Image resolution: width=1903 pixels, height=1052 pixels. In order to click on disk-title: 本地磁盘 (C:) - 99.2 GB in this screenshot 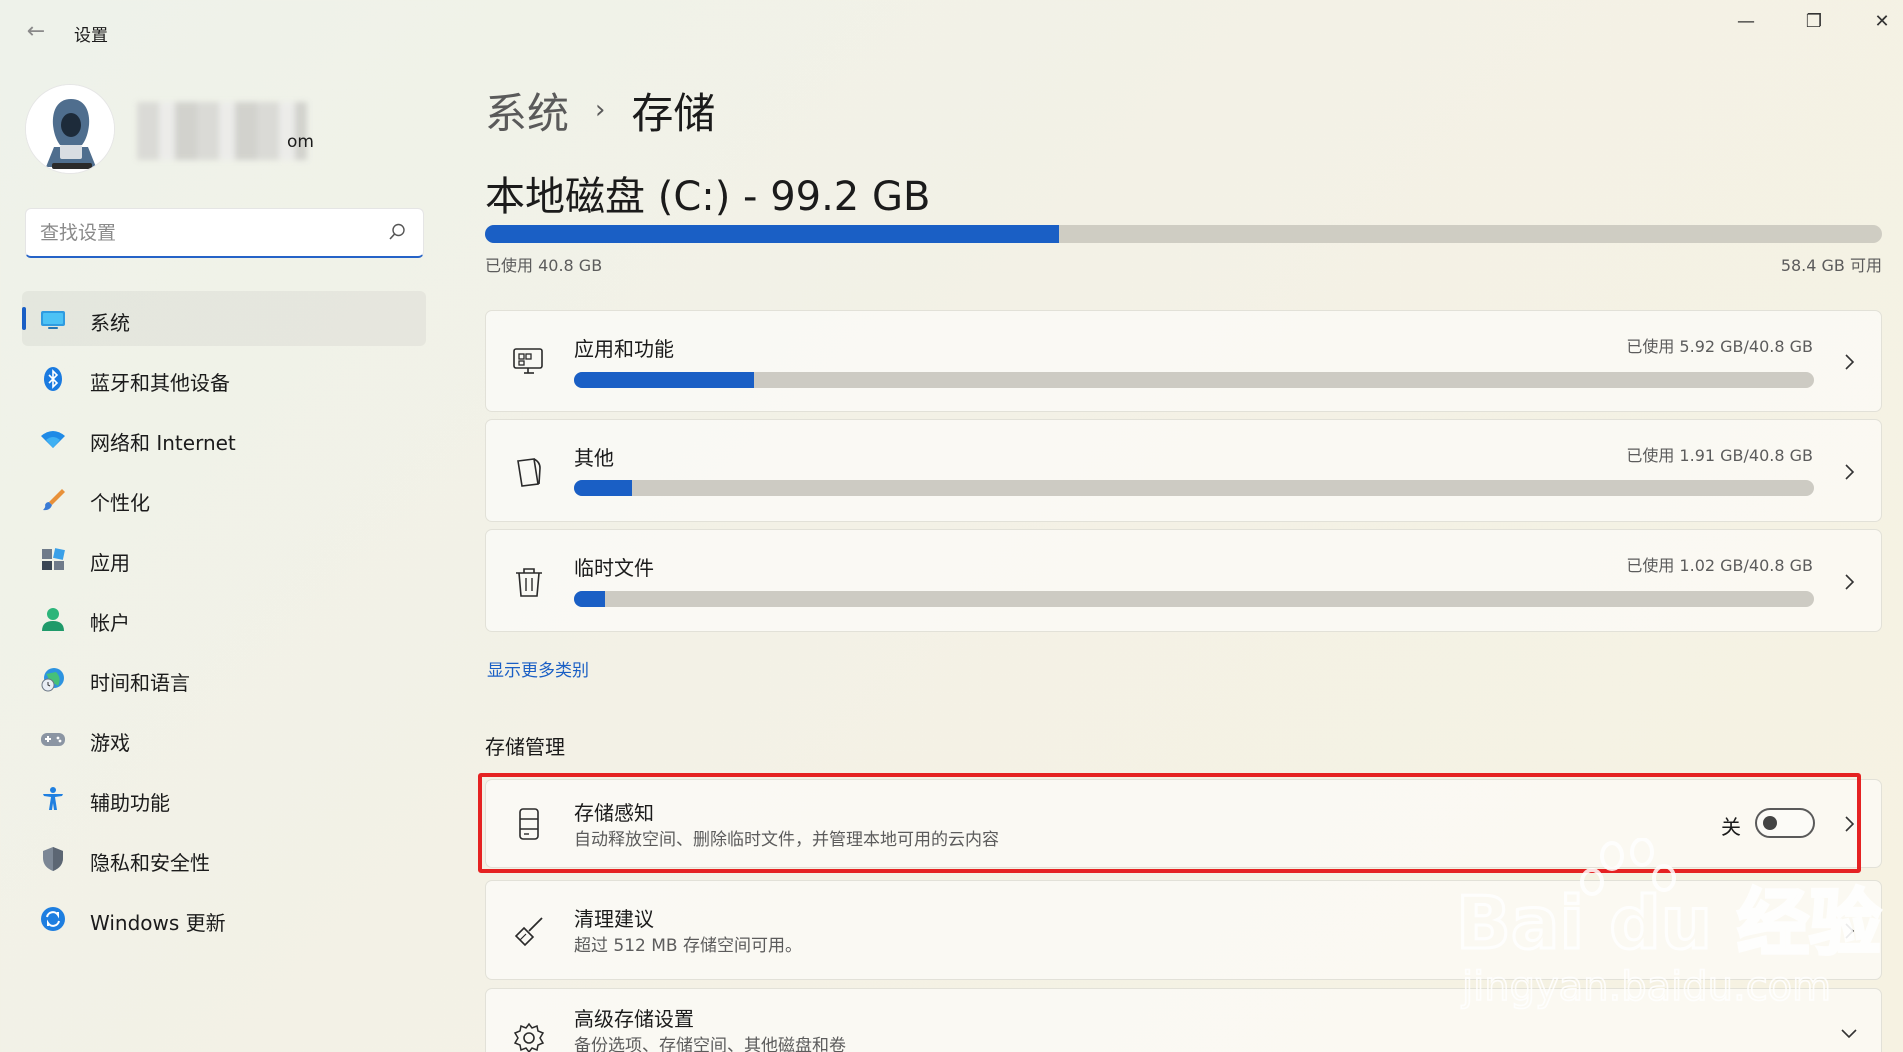, I will do `click(708, 197)`.